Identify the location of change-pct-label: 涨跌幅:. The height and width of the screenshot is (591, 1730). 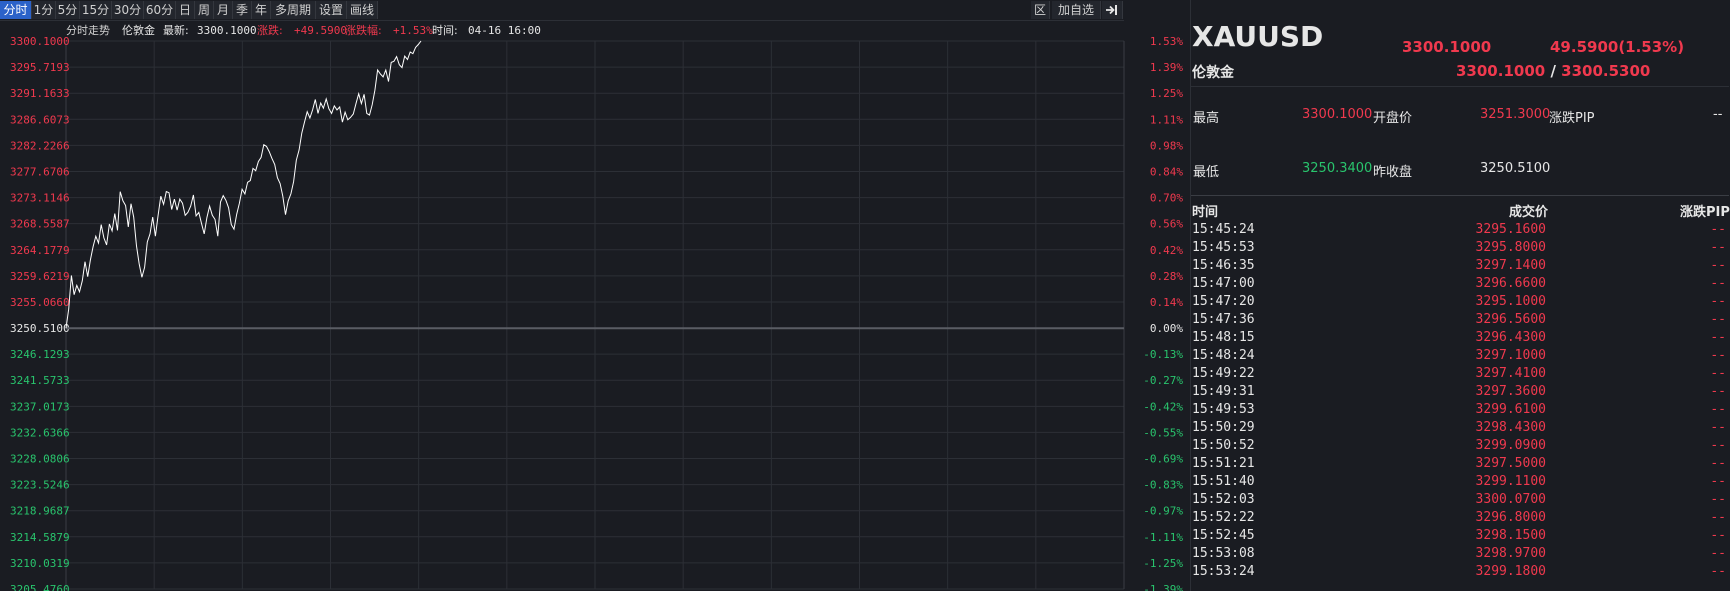
(363, 30).